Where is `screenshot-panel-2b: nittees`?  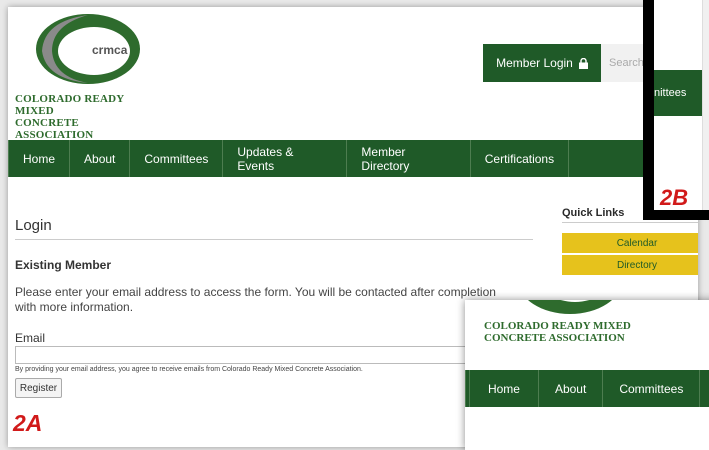
screenshot-panel-2b: nittees is located at coordinates (681, 105).